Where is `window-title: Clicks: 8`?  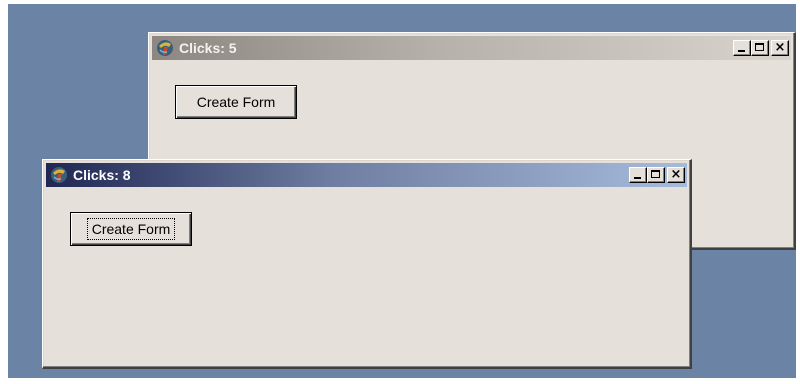 window-title: Clicks: 8 is located at coordinates (102, 175).